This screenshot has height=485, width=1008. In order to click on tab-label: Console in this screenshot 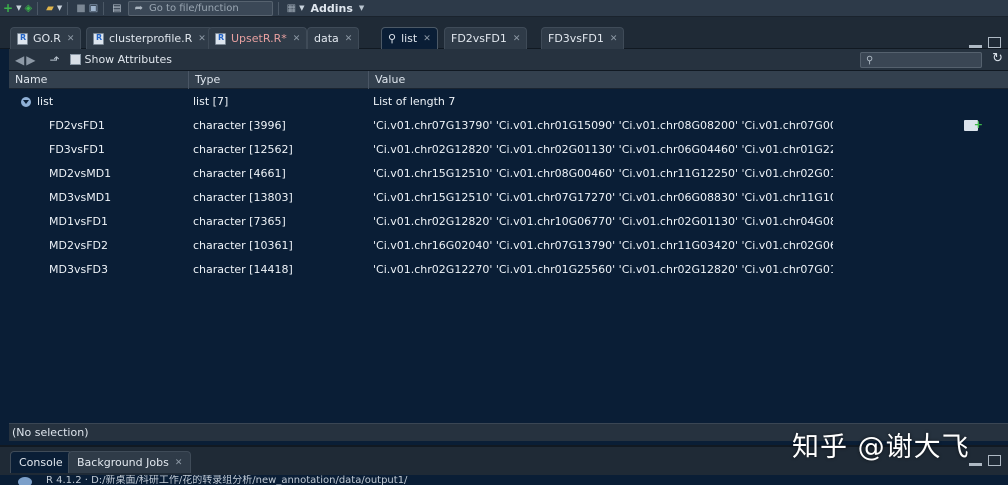, I will do `click(41, 462)`.